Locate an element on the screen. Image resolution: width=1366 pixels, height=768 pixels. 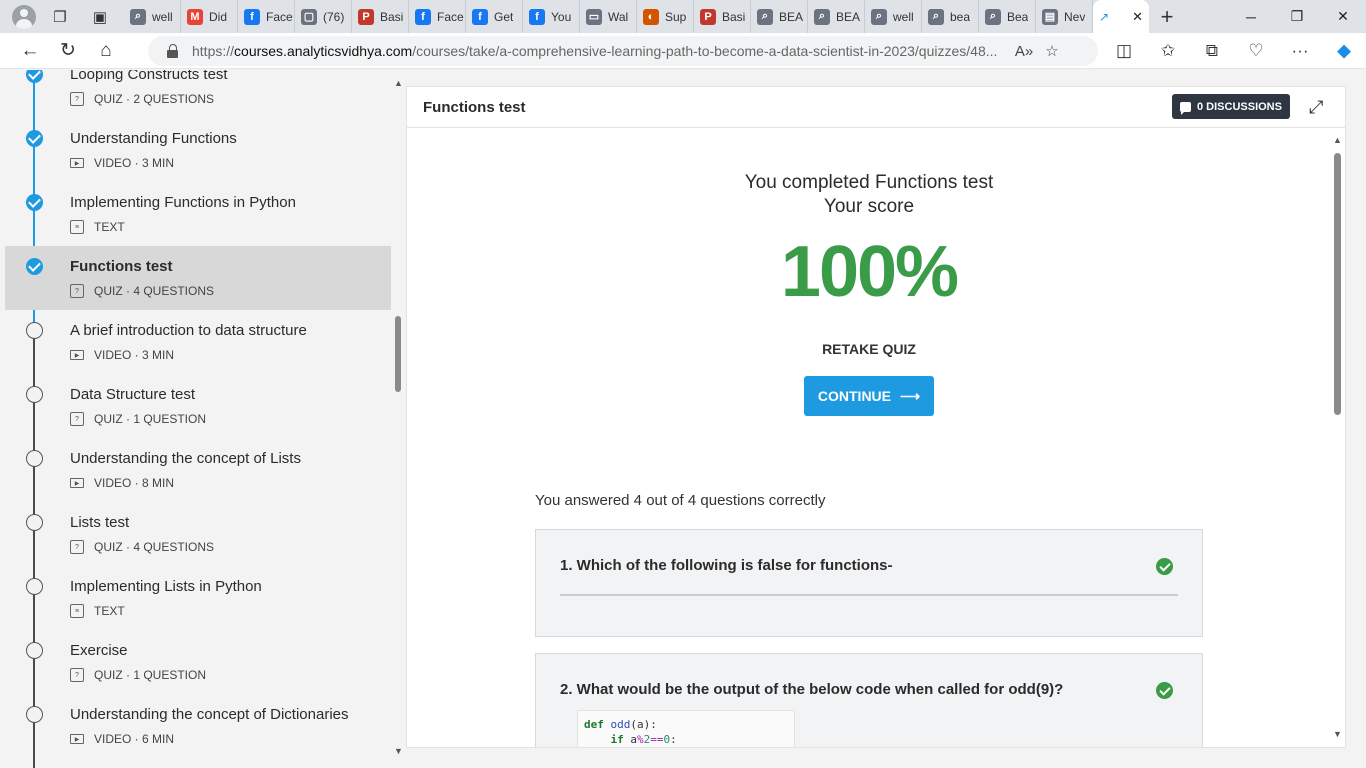
text-icon: ≡ is located at coordinates (77, 611).